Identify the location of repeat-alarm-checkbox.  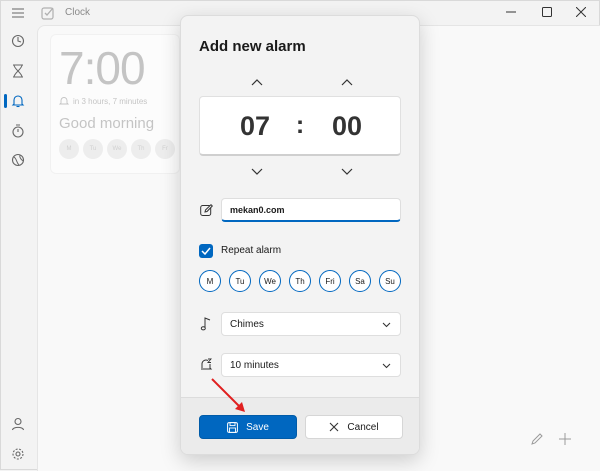
(206, 251).